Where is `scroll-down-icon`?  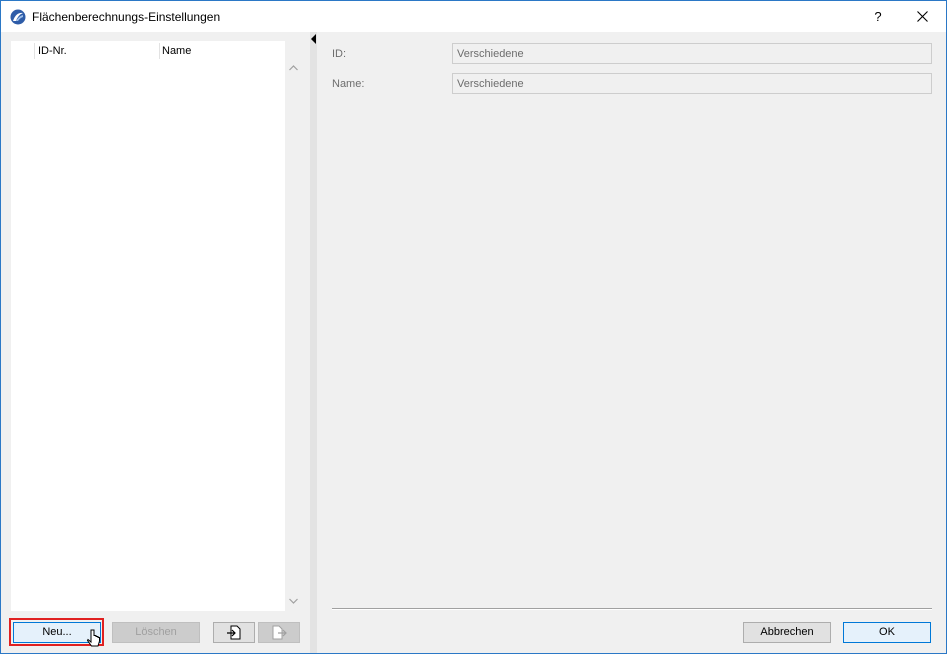 scroll-down-icon is located at coordinates (293, 601).